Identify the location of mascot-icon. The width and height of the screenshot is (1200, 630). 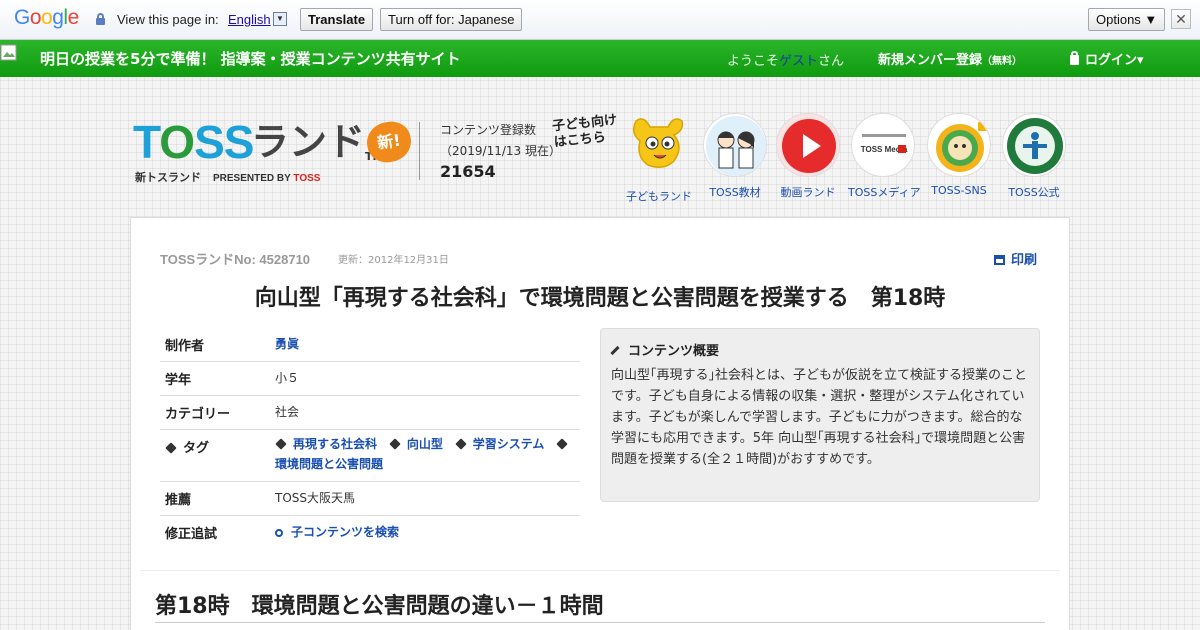
(658, 143).